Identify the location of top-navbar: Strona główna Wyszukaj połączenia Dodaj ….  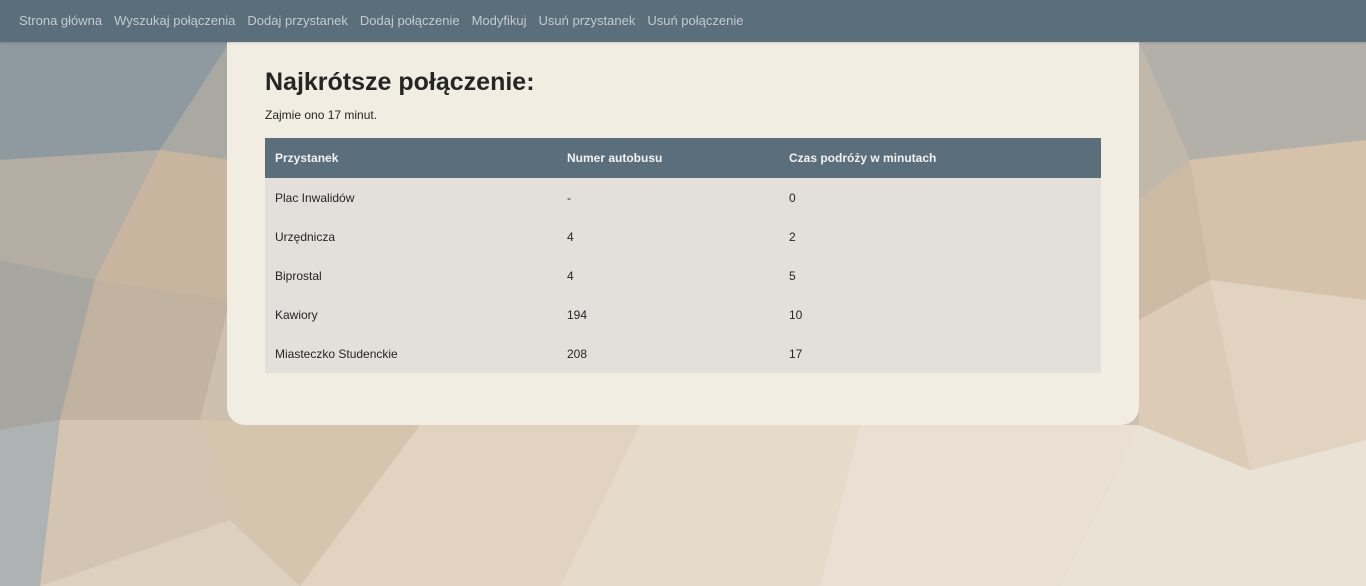
(683, 21).